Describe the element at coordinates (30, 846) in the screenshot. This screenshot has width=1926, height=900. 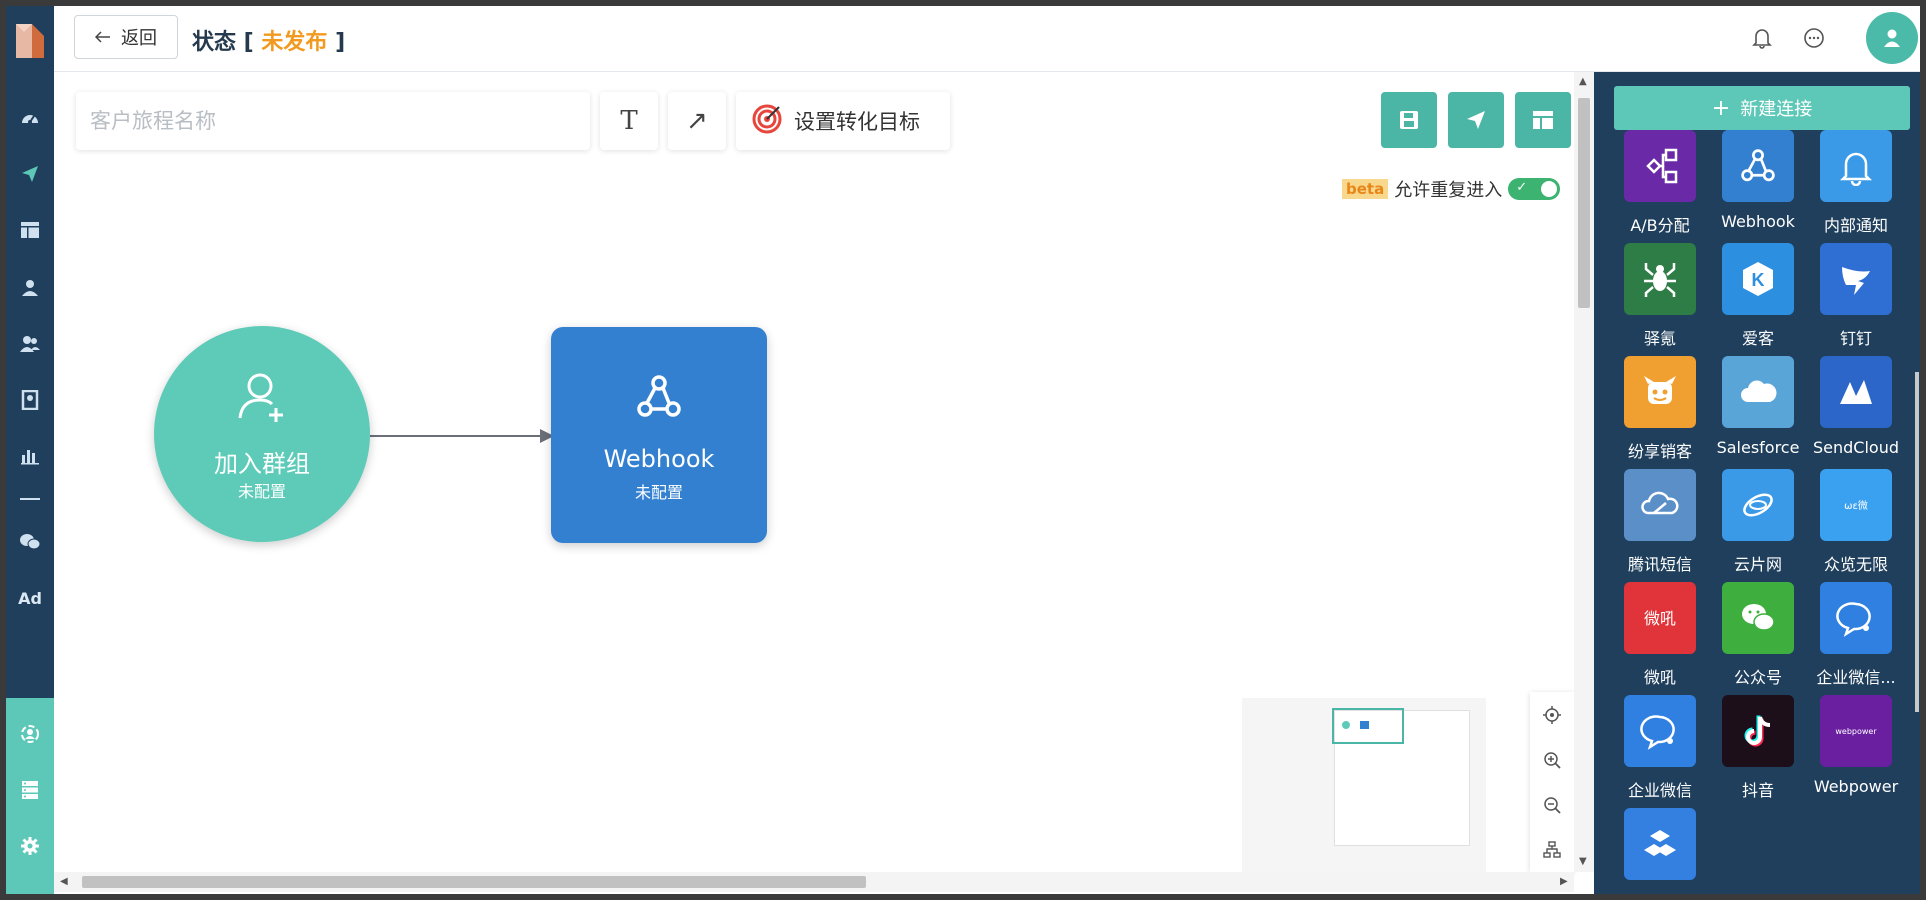
I see `gear-icon` at that location.